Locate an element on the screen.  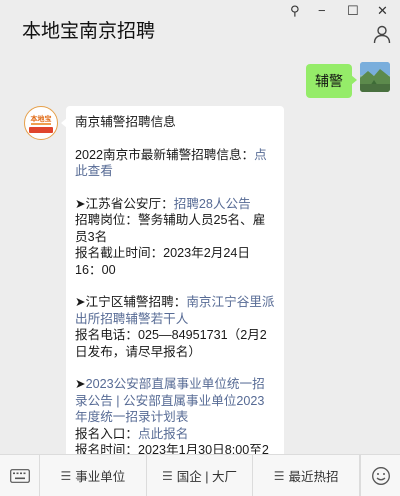
self-avatar is located at coordinates (375, 77).